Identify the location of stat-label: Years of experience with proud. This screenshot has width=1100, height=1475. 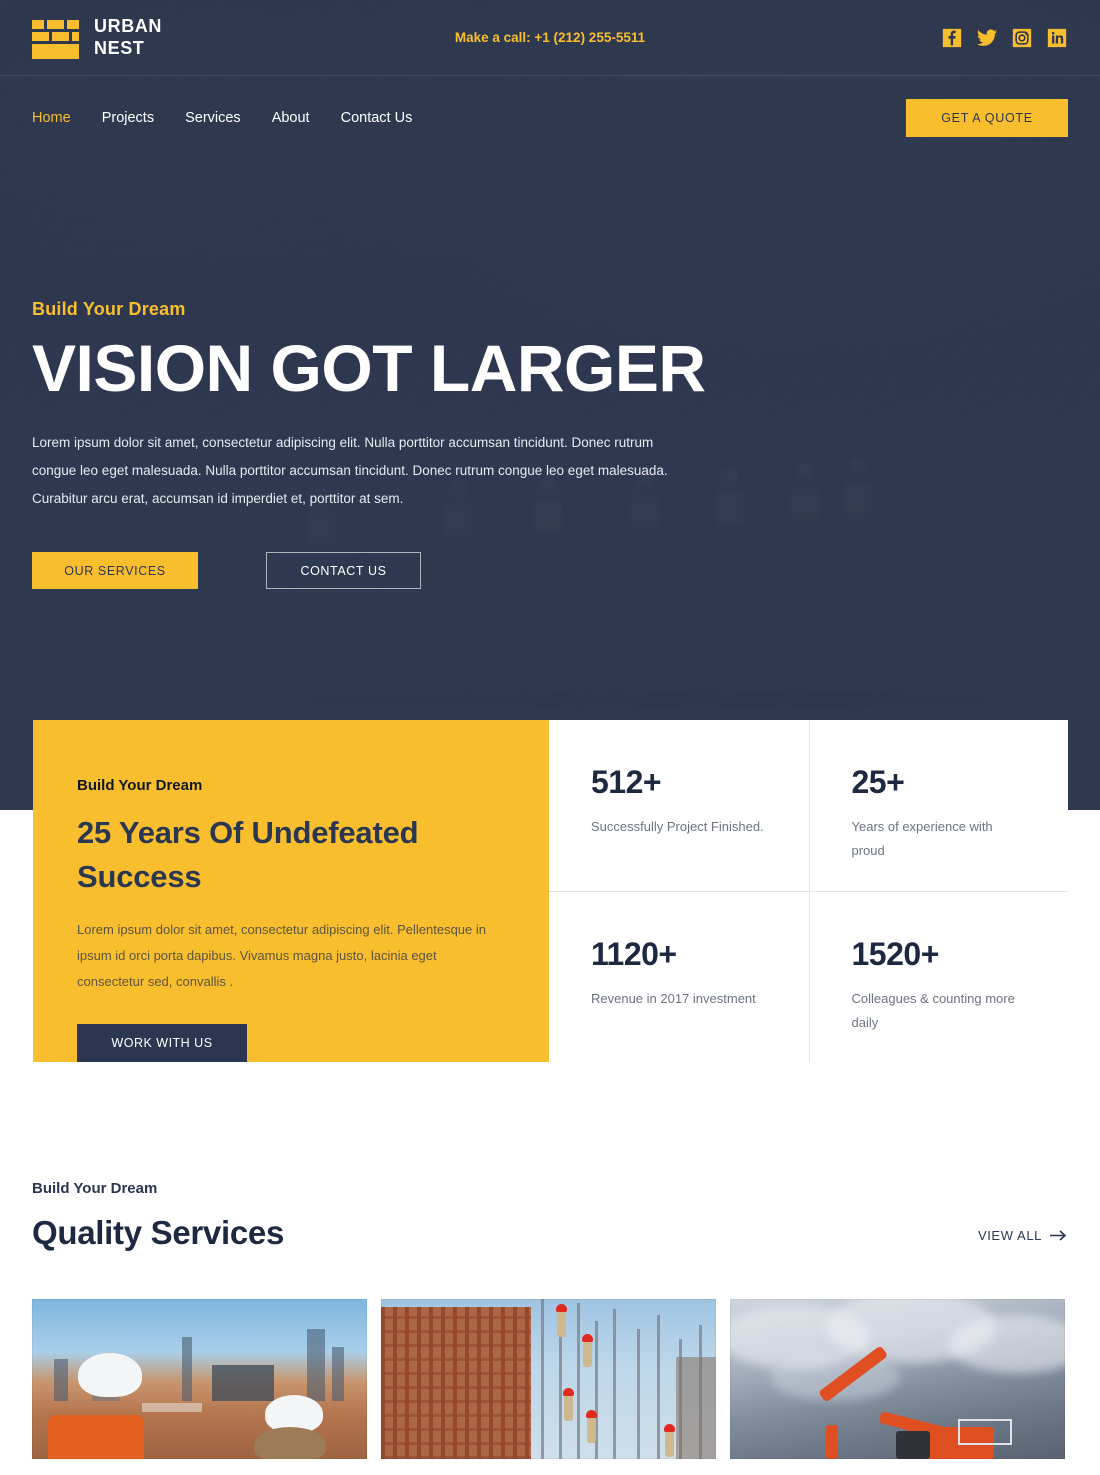
(922, 839).